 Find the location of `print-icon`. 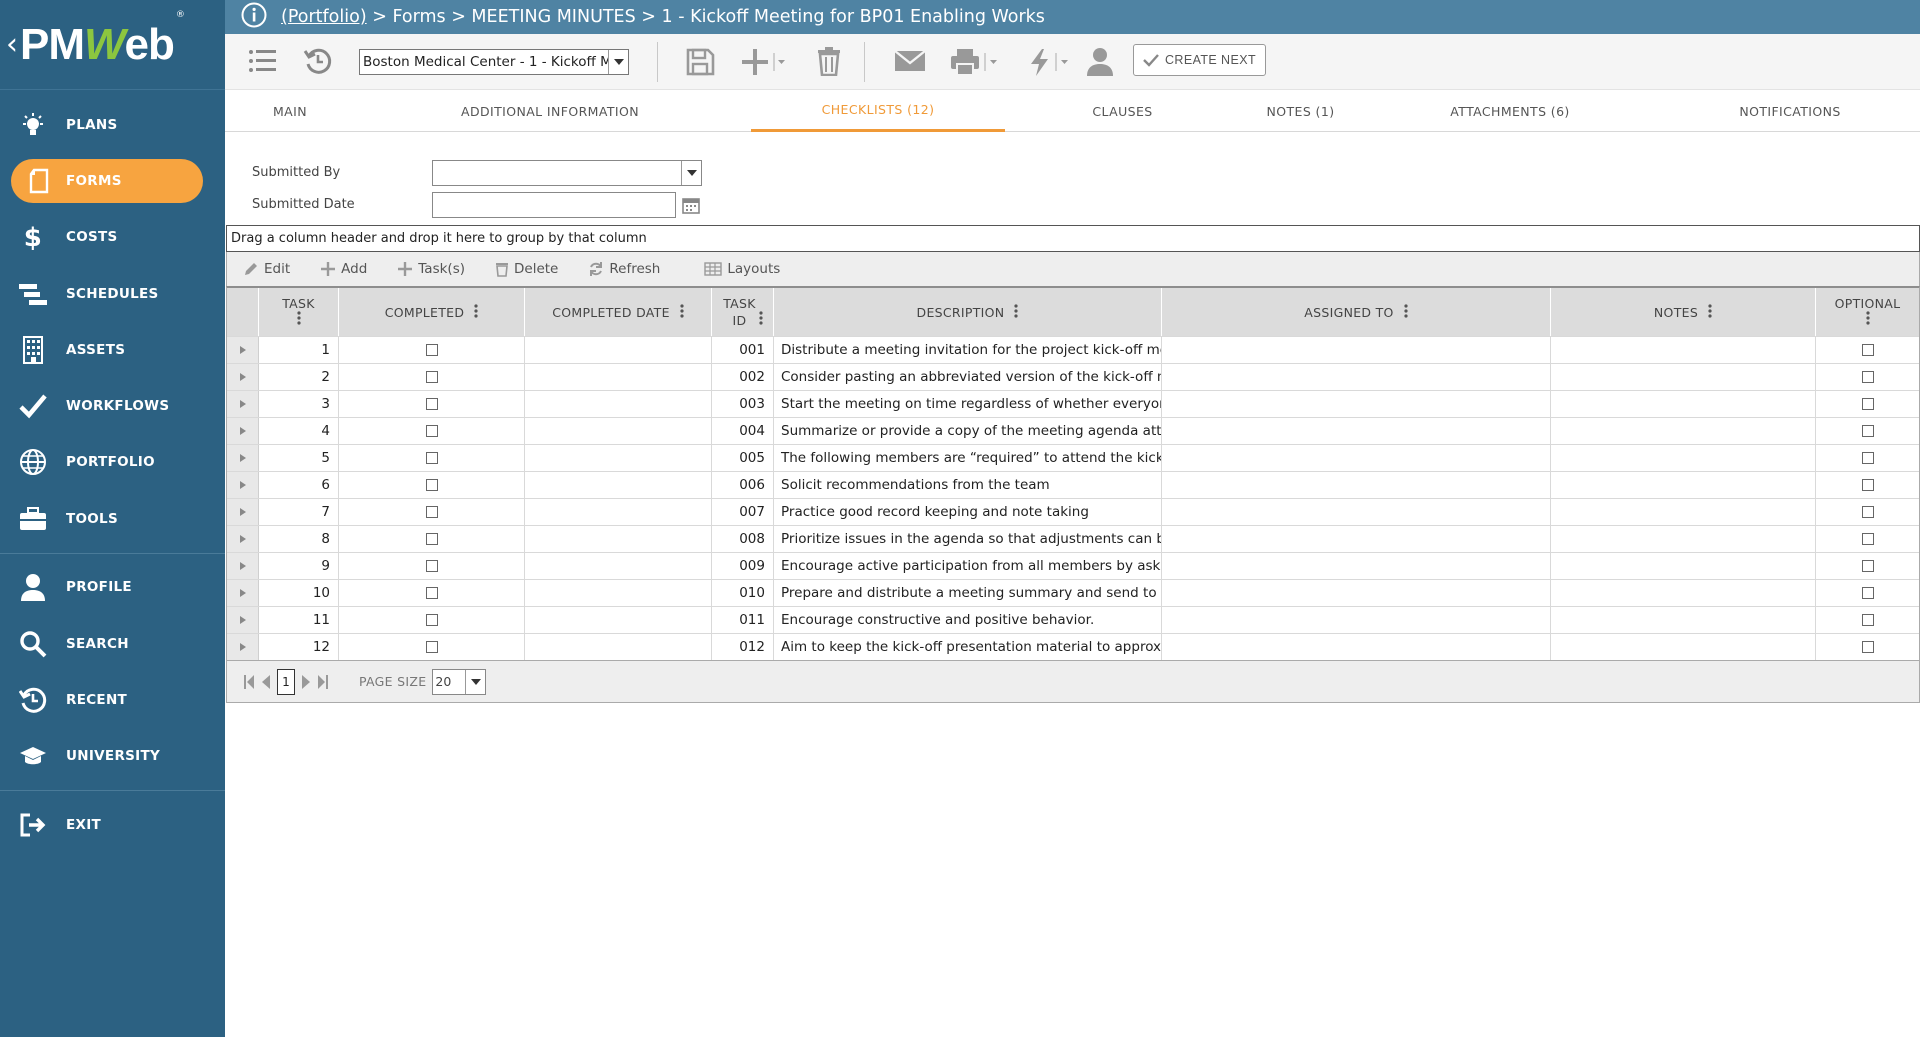

print-icon is located at coordinates (974, 62).